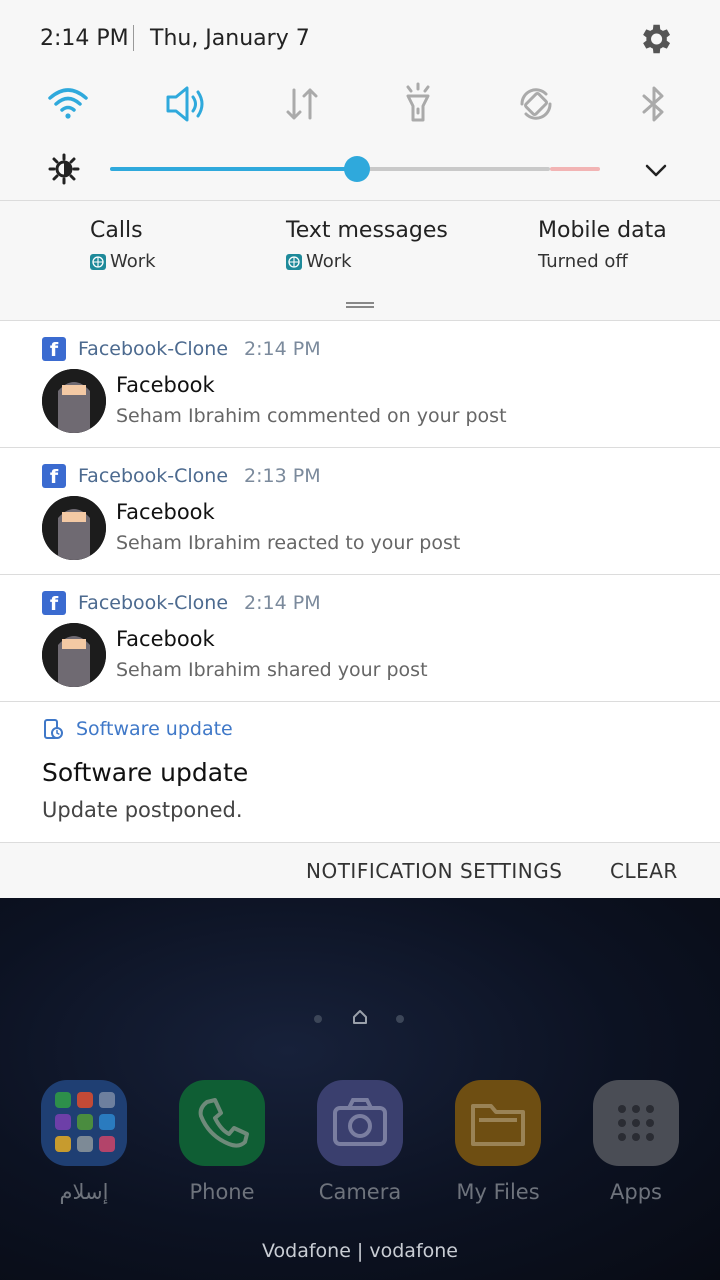 This screenshot has height=1280, width=720. Describe the element at coordinates (133, 261) in the screenshot. I see `sim-calls-value: Work` at that location.